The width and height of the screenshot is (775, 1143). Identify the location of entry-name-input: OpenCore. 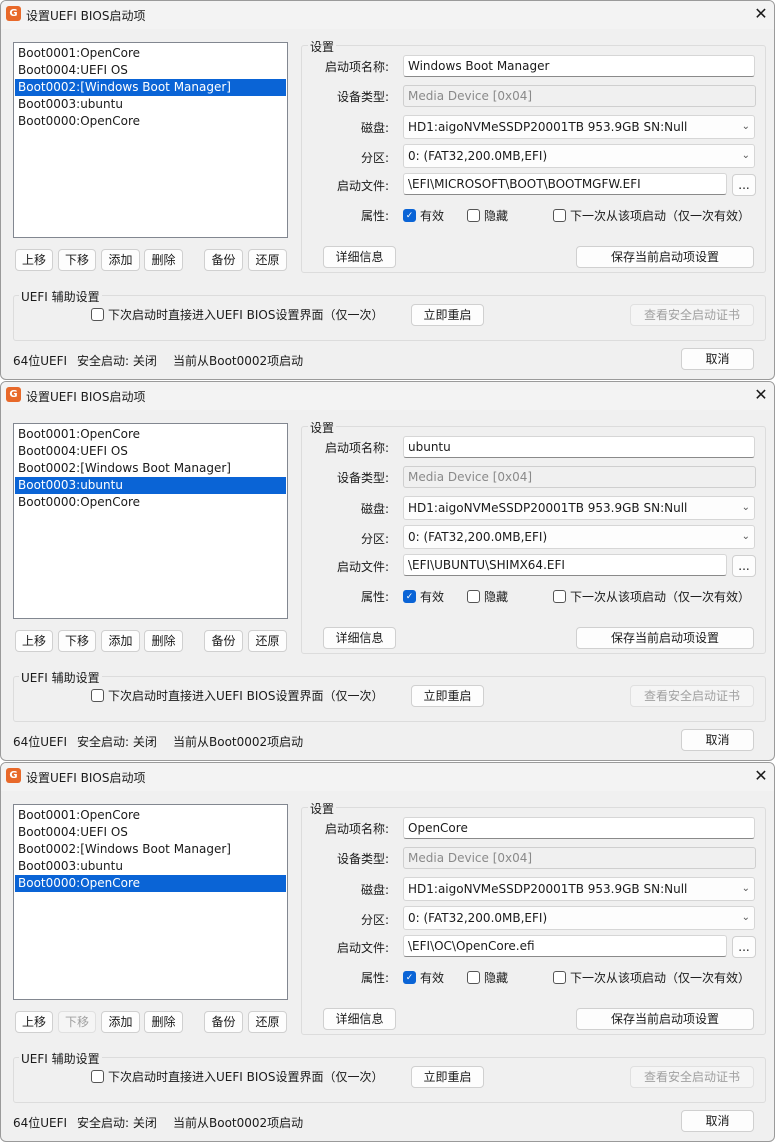
(579, 828).